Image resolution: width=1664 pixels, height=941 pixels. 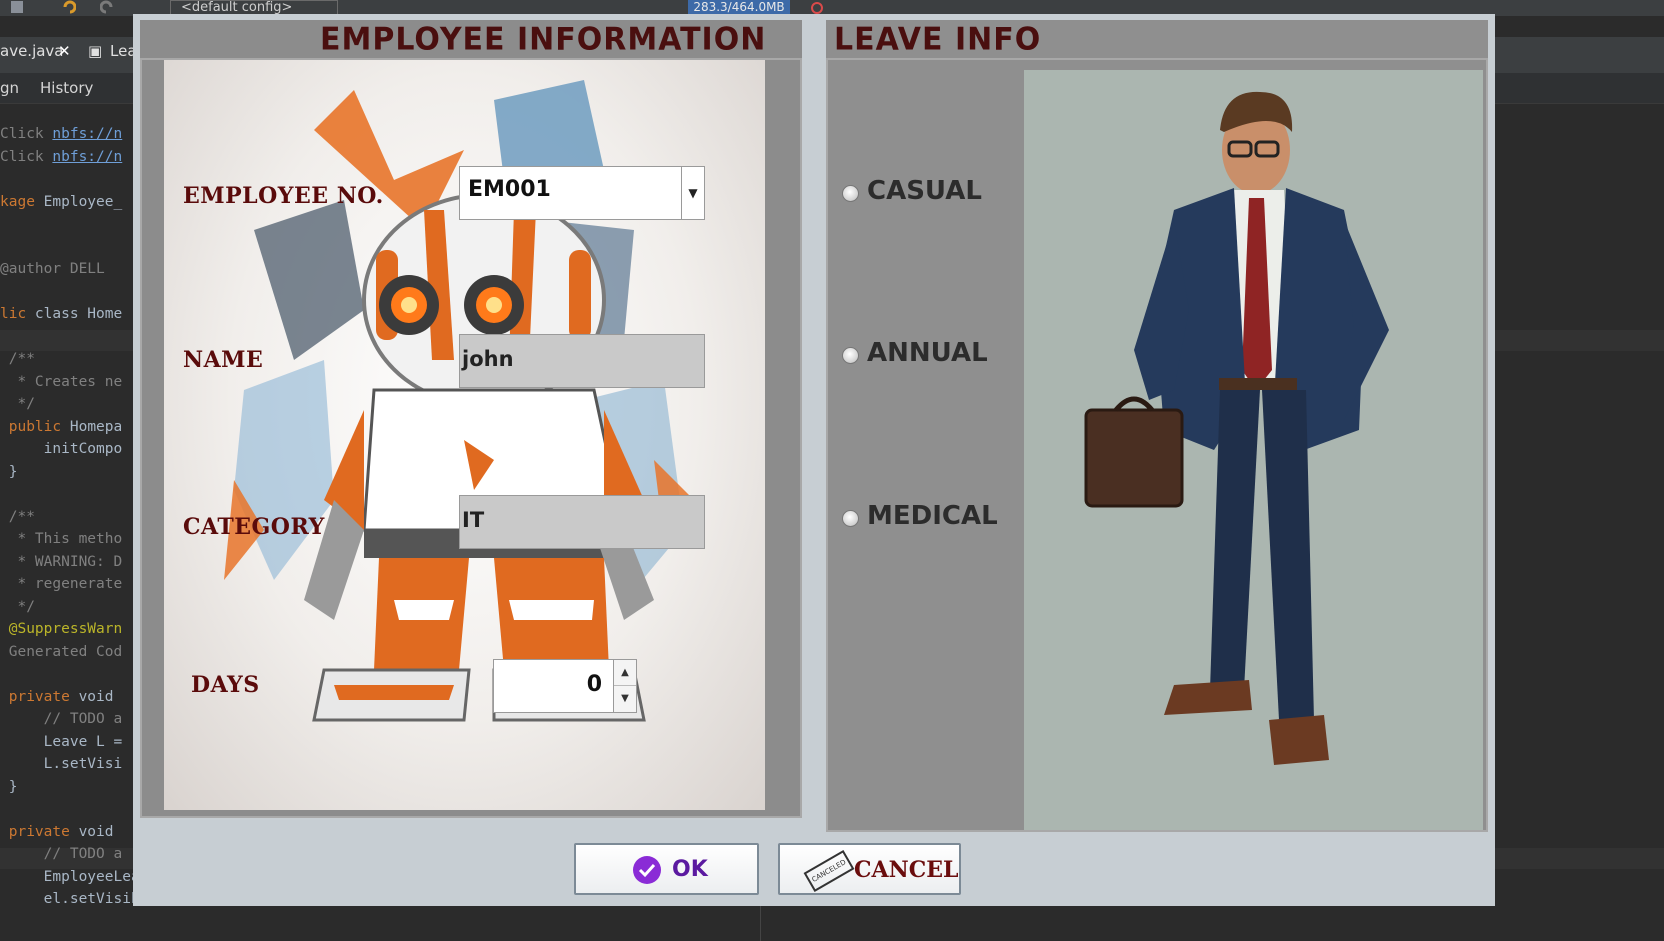 What do you see at coordinates (223, 360) in the screenshot?
I see `name-label: NAME` at bounding box center [223, 360].